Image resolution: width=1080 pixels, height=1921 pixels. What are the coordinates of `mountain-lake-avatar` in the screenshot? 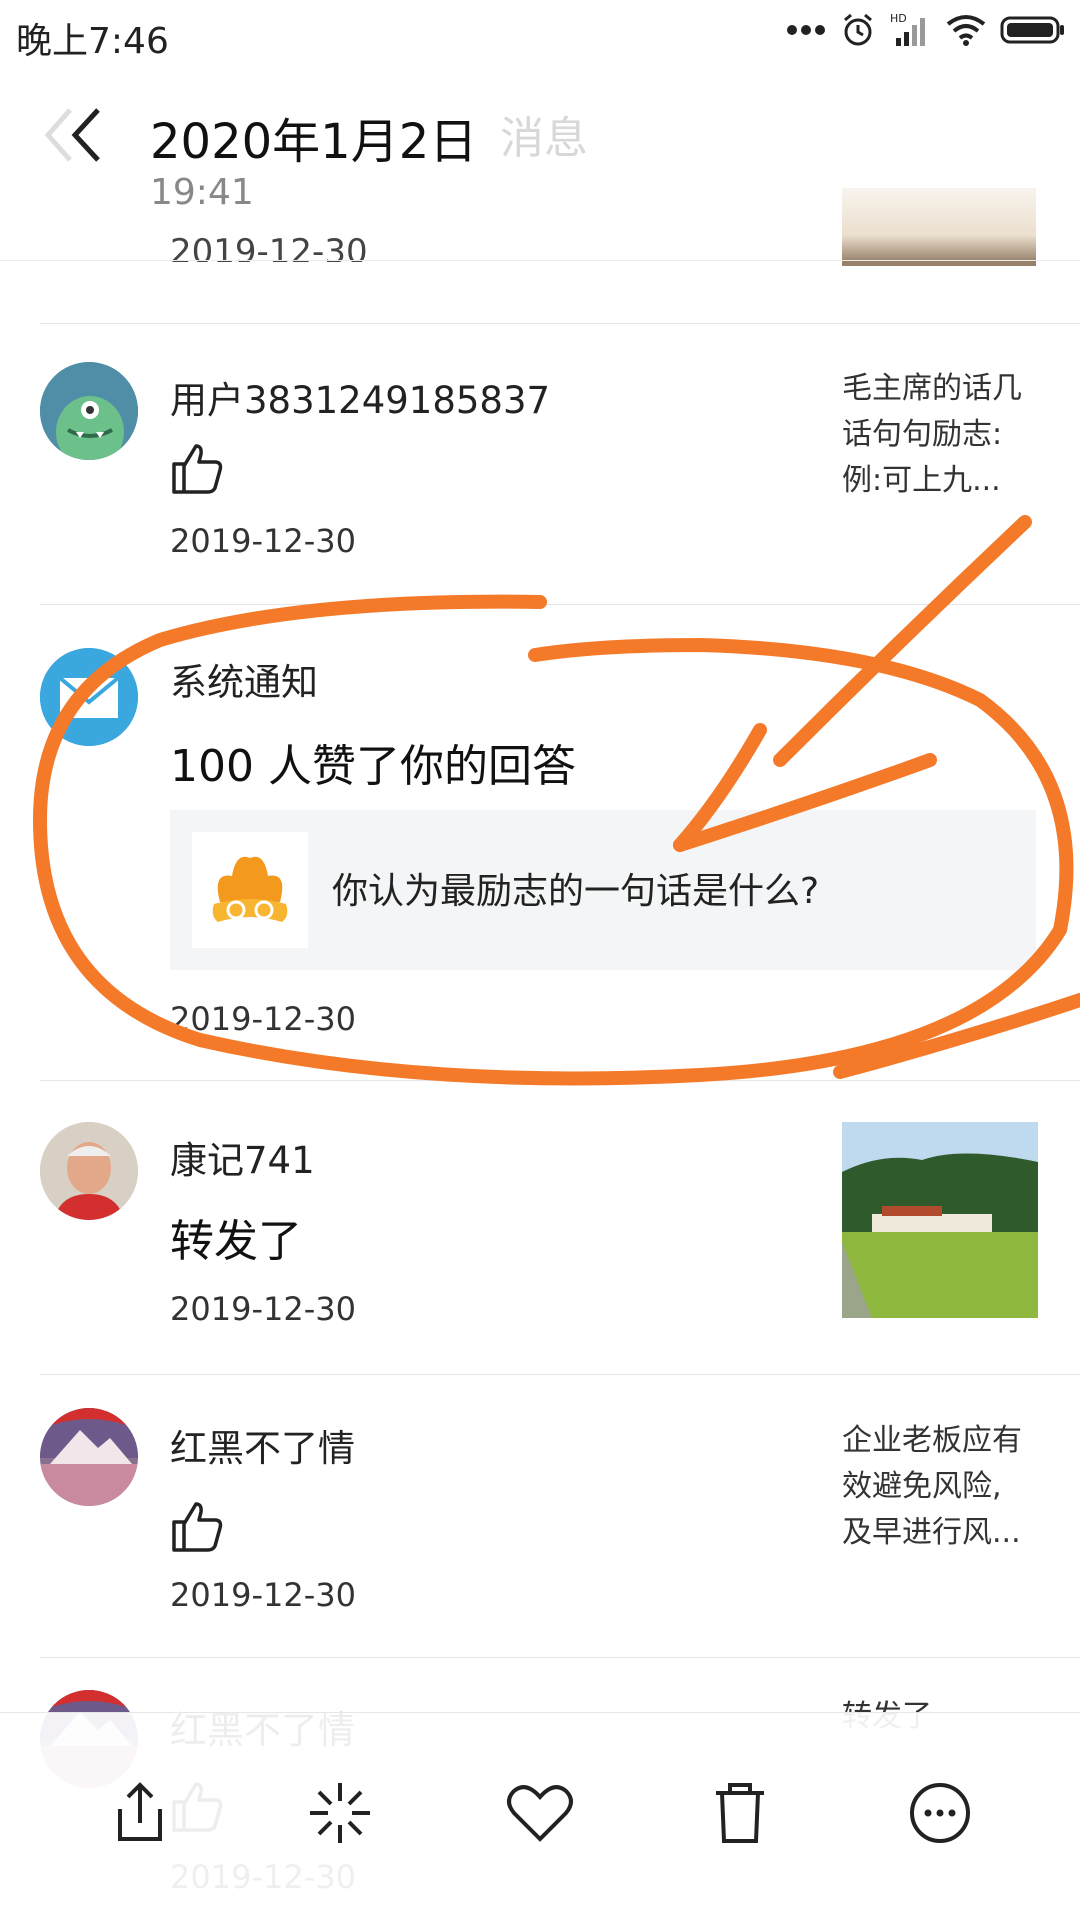 It's located at (89, 1457).